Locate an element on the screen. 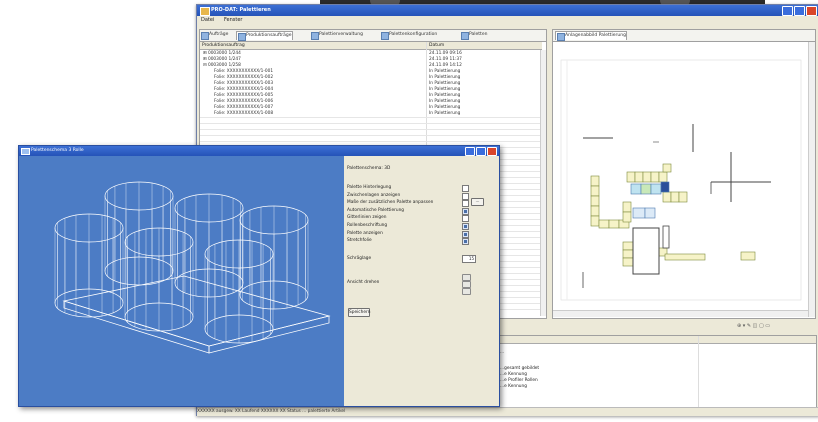 The image size is (818, 422). spin-label: Schräglage is located at coordinates (359, 258).